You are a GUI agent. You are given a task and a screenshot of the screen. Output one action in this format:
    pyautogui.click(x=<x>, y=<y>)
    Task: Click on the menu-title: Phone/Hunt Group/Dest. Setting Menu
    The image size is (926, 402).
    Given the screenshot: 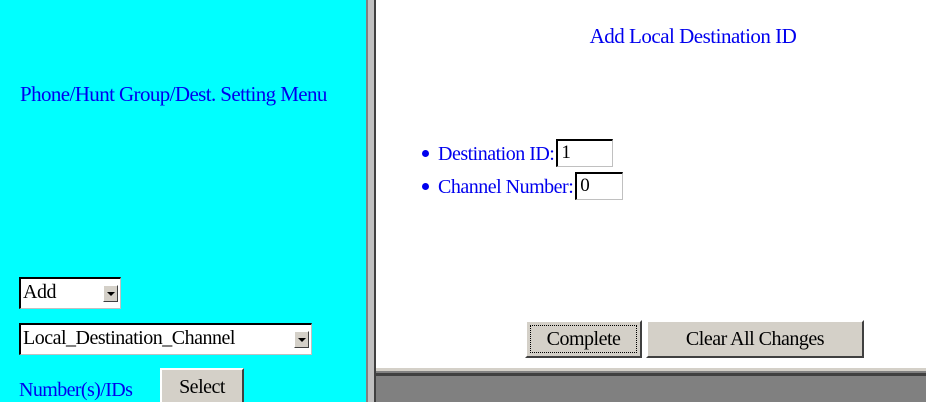 What is the action you would take?
    pyautogui.click(x=173, y=94)
    